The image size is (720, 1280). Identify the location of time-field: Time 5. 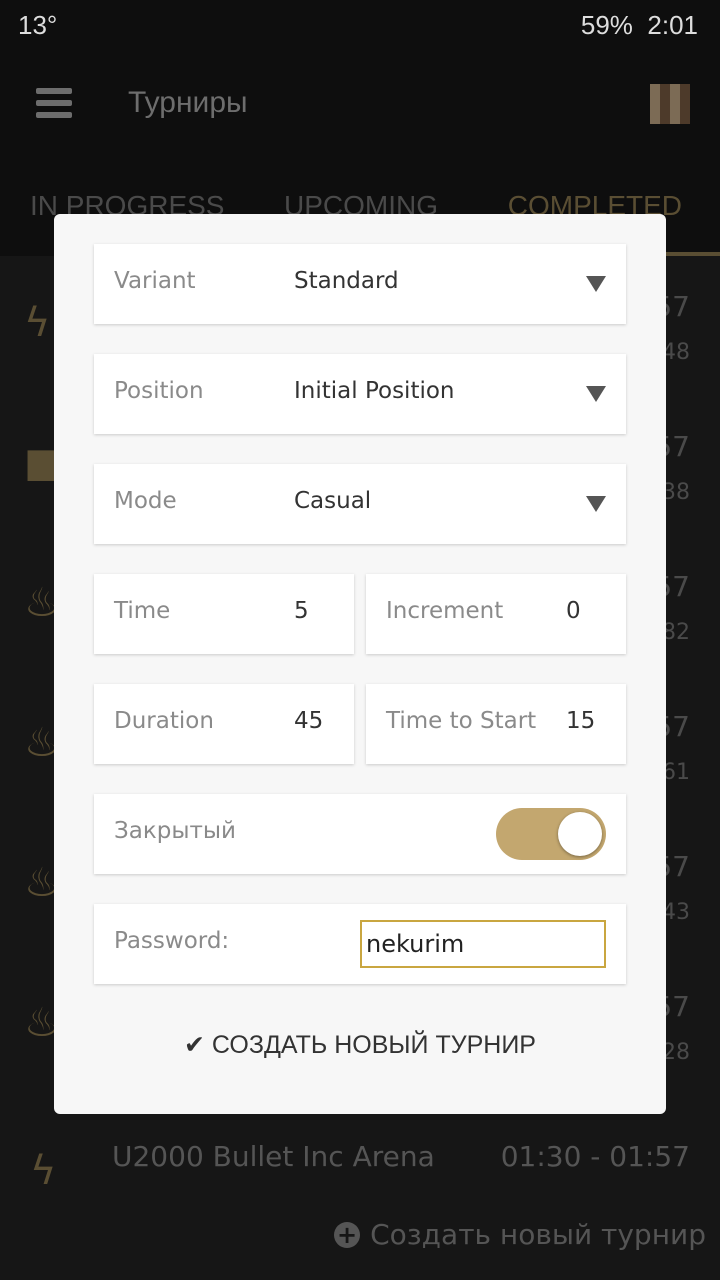
(224, 614).